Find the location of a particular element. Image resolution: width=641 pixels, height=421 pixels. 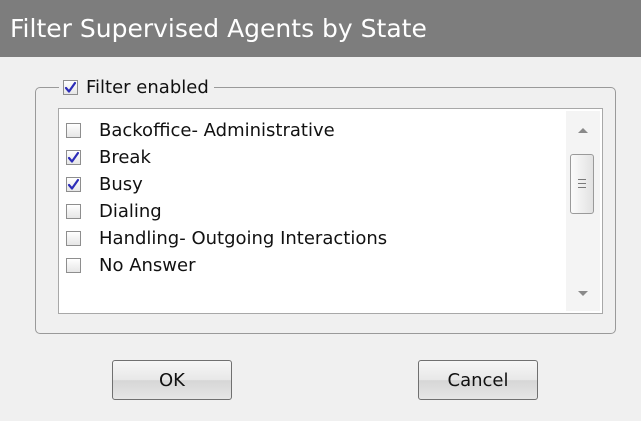

scroll-down-arrow-icon is located at coordinates (583, 293).